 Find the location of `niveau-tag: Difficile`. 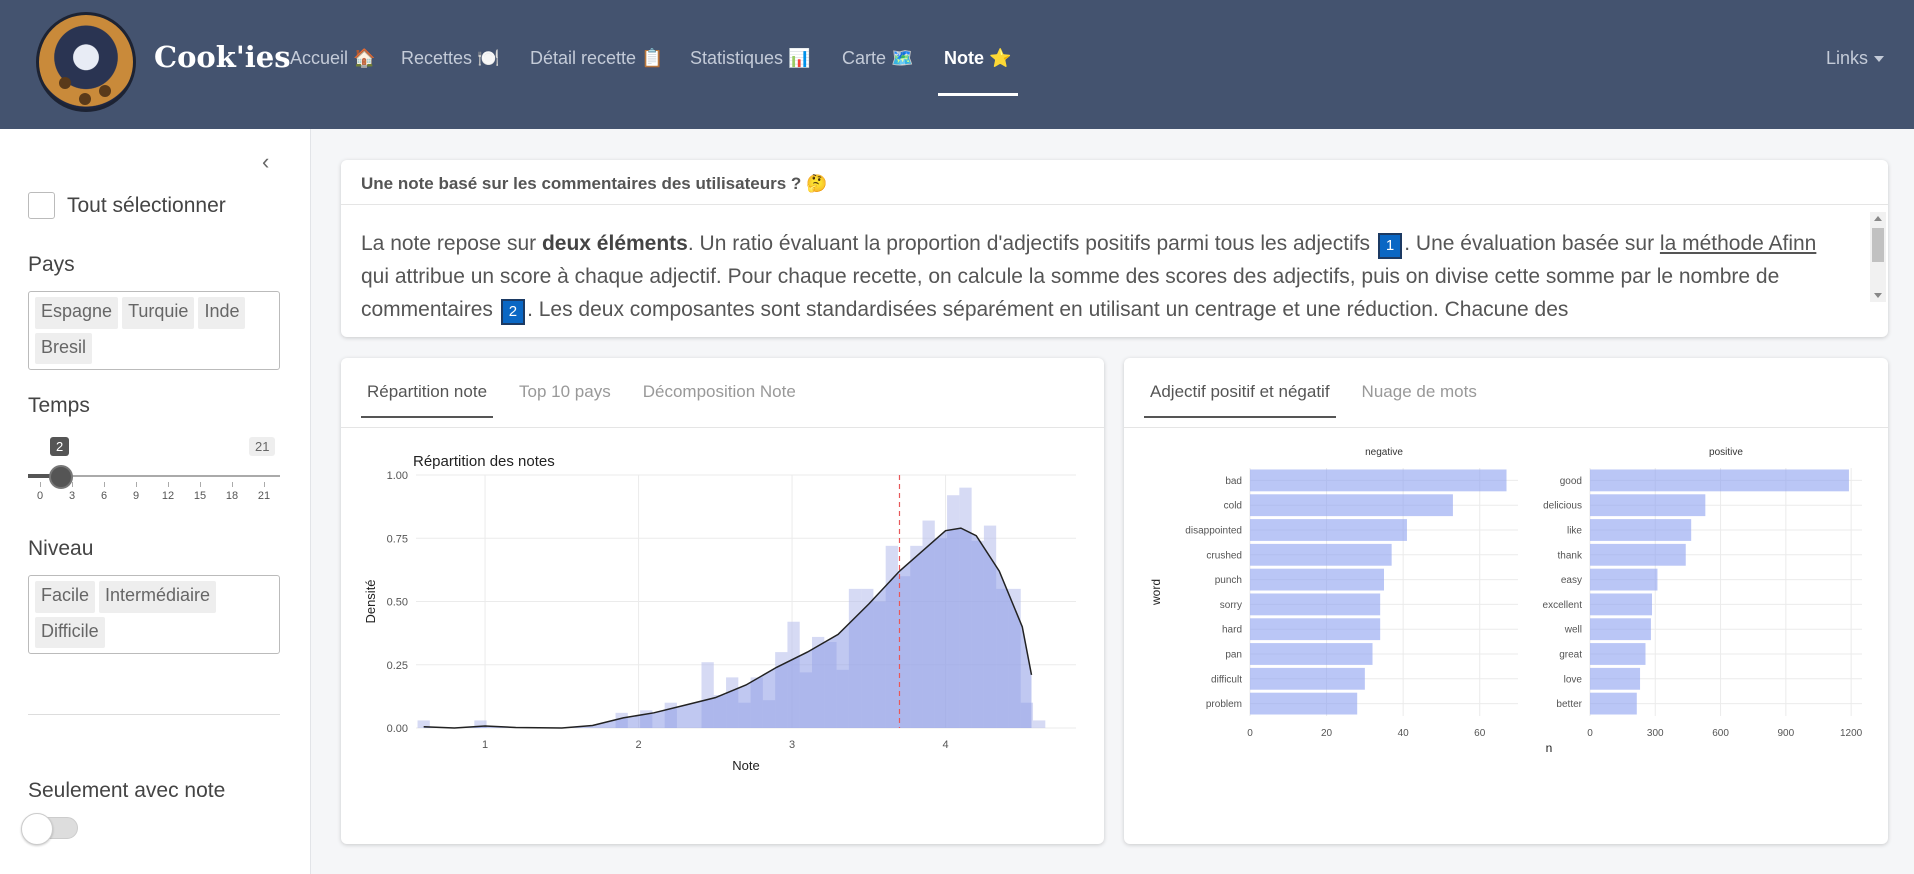

niveau-tag: Difficile is located at coordinates (70, 632).